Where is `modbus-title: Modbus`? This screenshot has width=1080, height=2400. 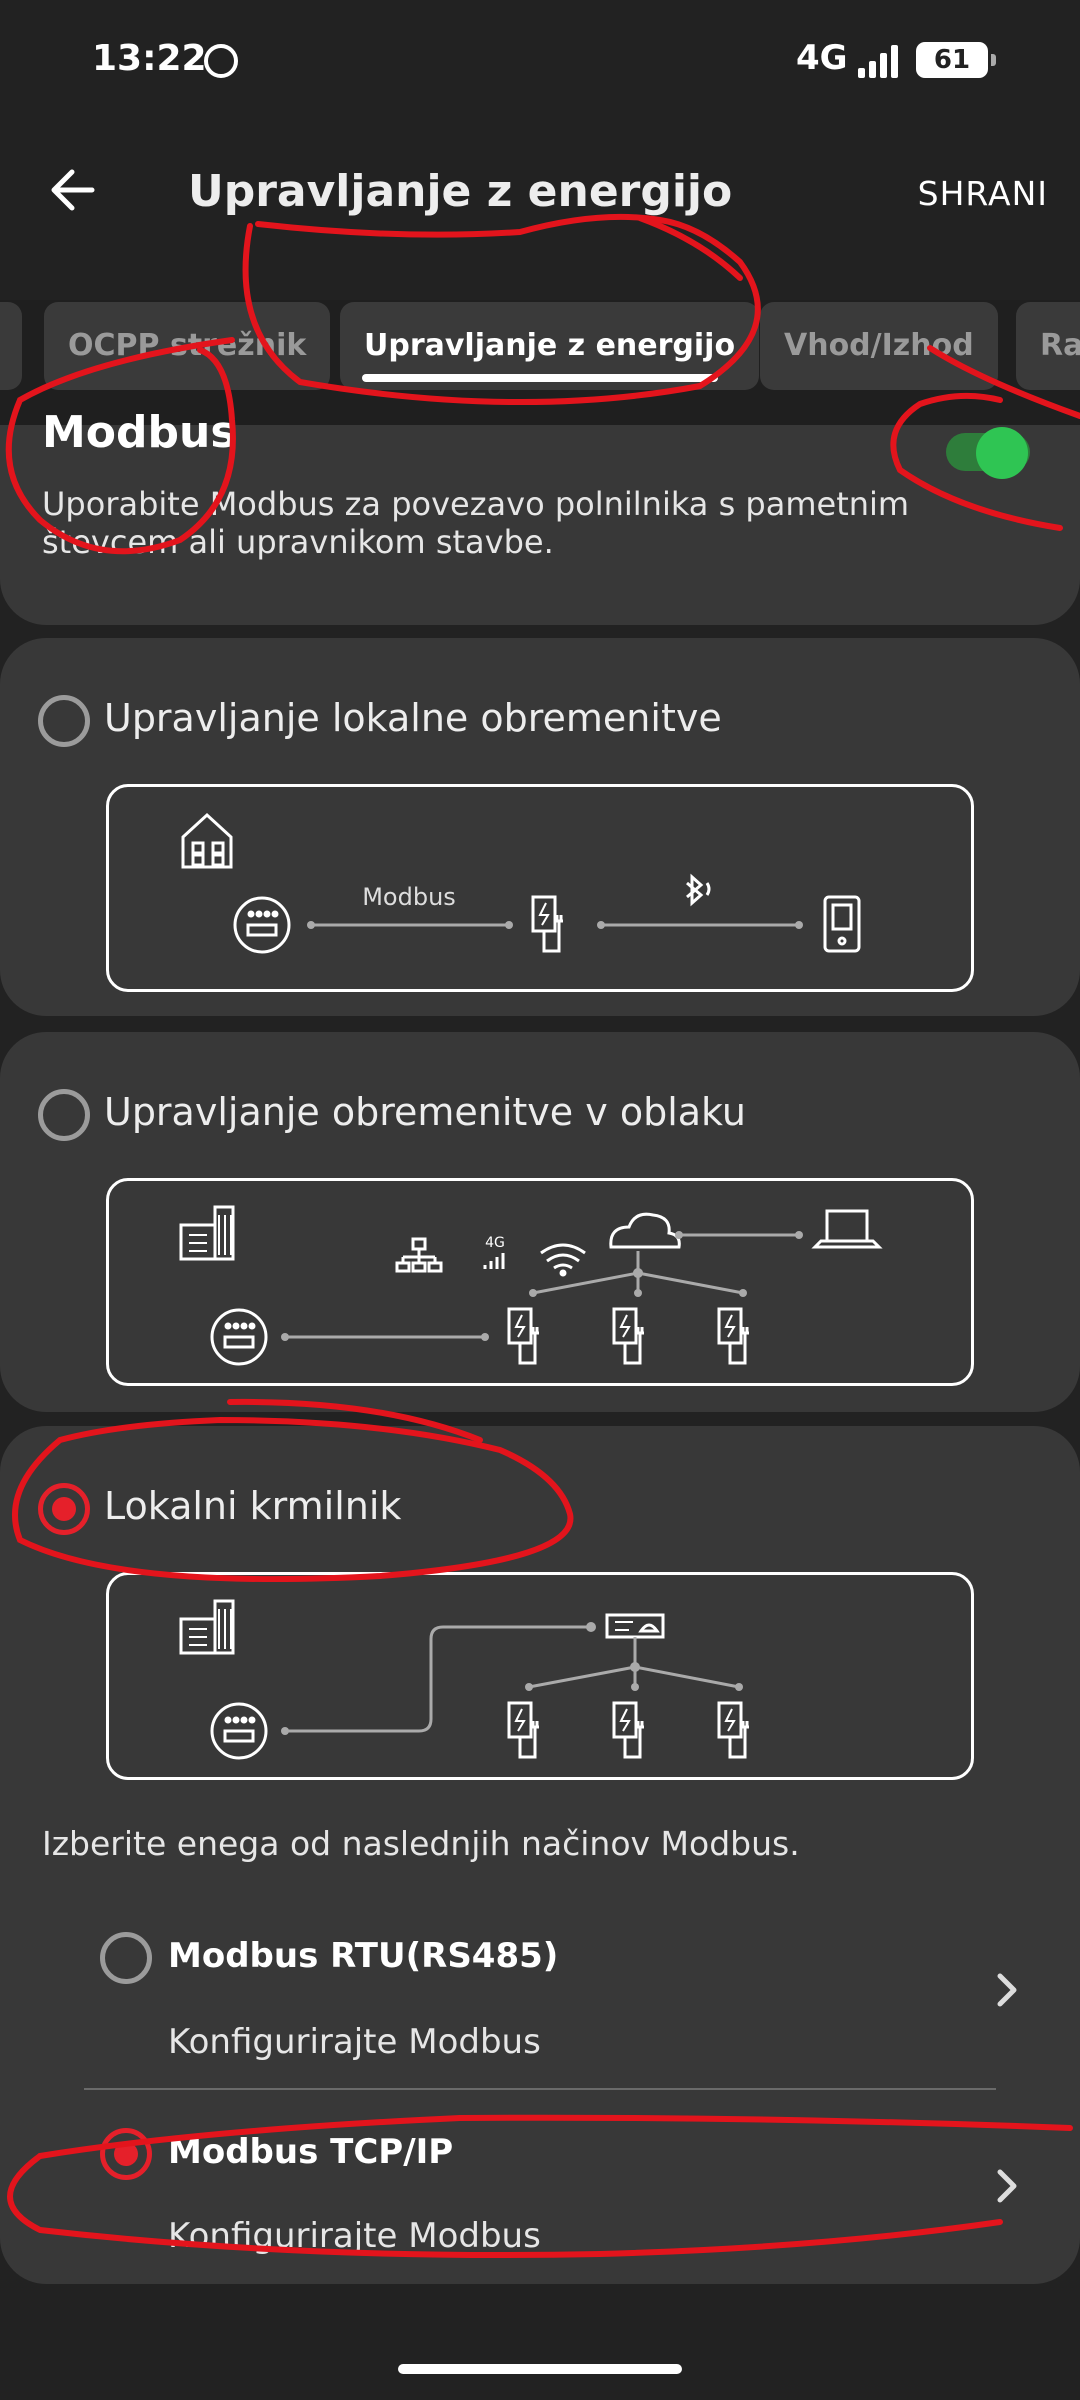 modbus-title: Modbus is located at coordinates (139, 432).